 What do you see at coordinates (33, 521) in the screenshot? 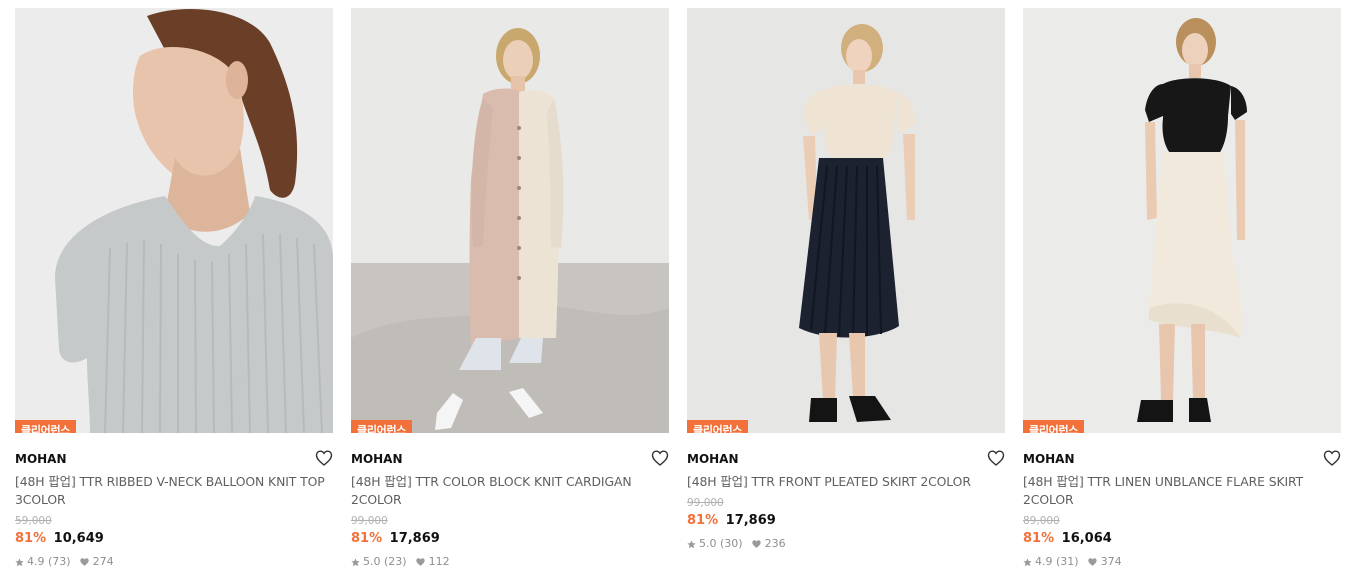
I see `original-price: 59,000` at bounding box center [33, 521].